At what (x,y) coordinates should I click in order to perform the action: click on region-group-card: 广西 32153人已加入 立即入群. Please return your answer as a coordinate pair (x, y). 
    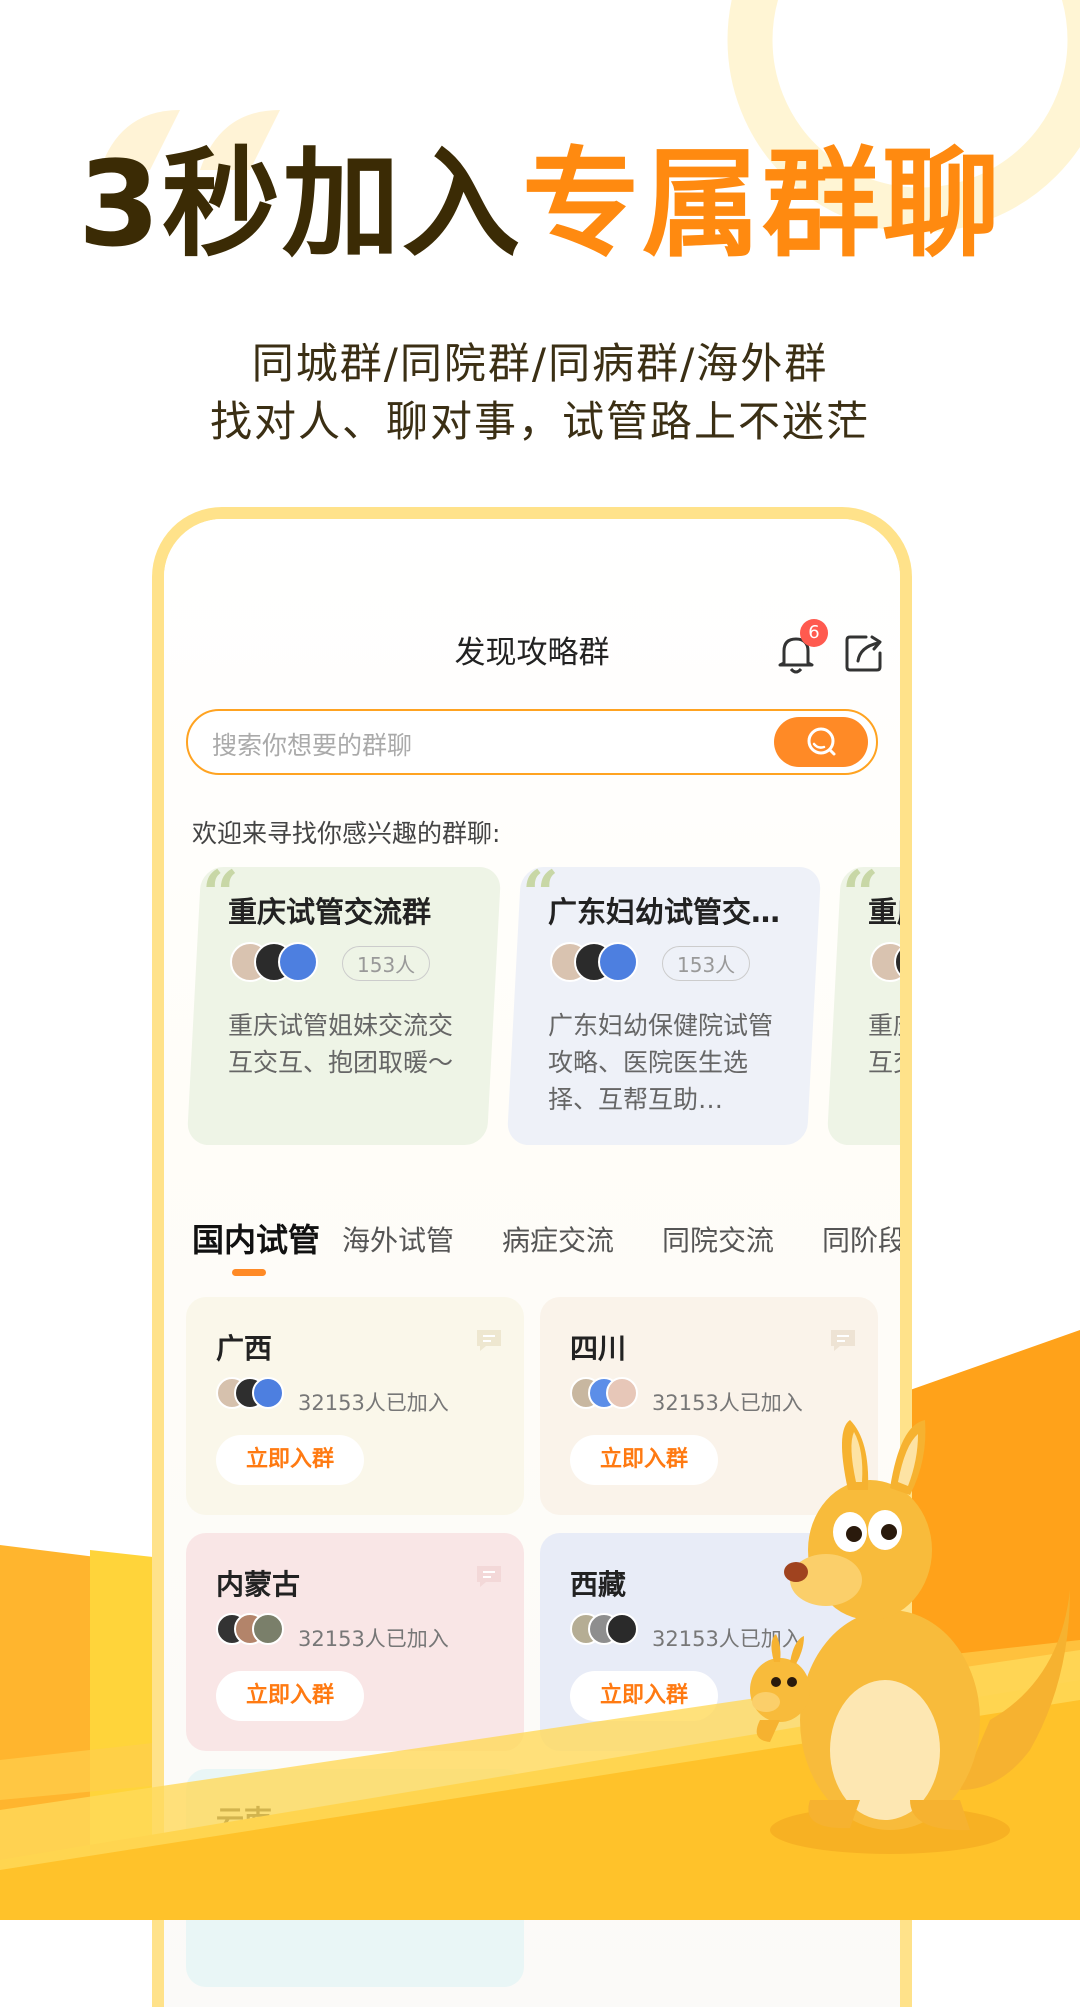
    Looking at the image, I should click on (355, 1406).